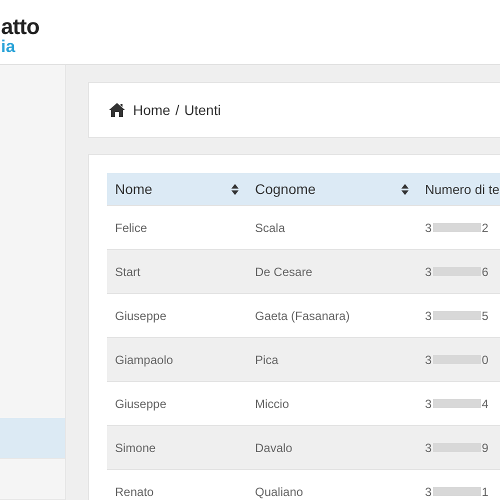  I want to click on phone-digit: 9, so click(485, 447).